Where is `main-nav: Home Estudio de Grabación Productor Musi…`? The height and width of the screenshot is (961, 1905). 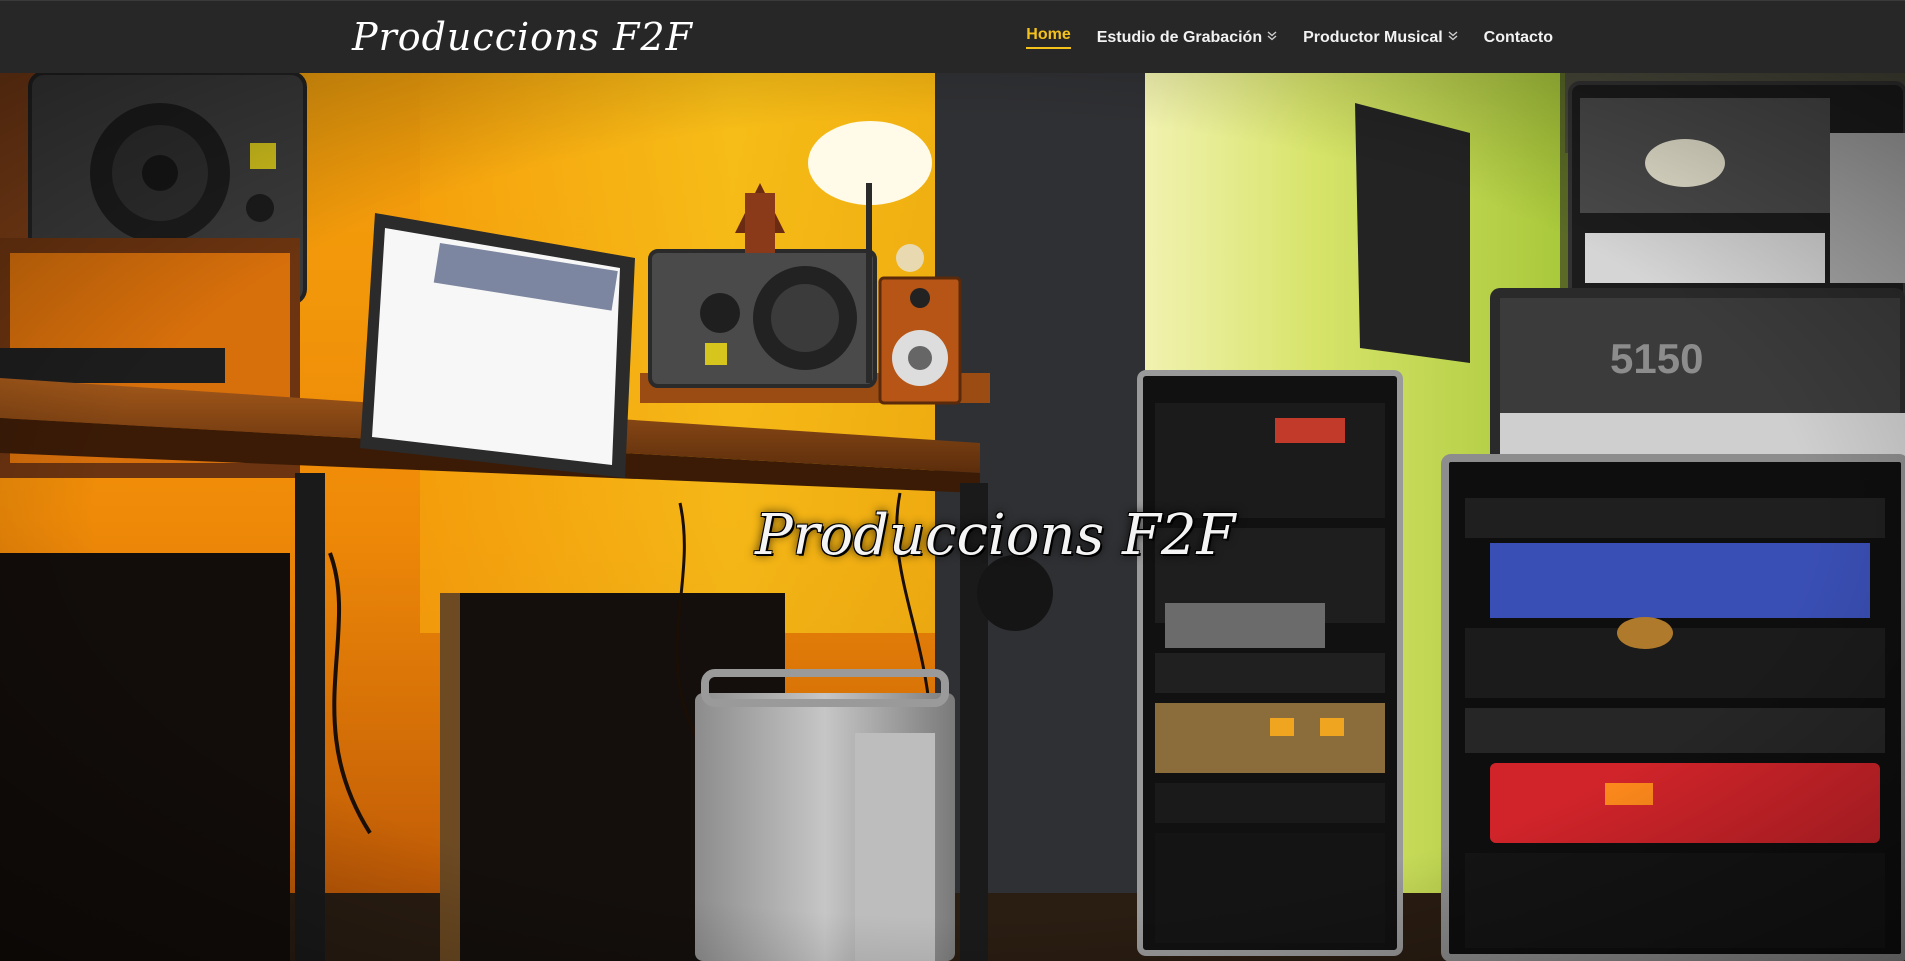 main-nav: Home Estudio de Grabación Productor Musi… is located at coordinates (1289, 37).